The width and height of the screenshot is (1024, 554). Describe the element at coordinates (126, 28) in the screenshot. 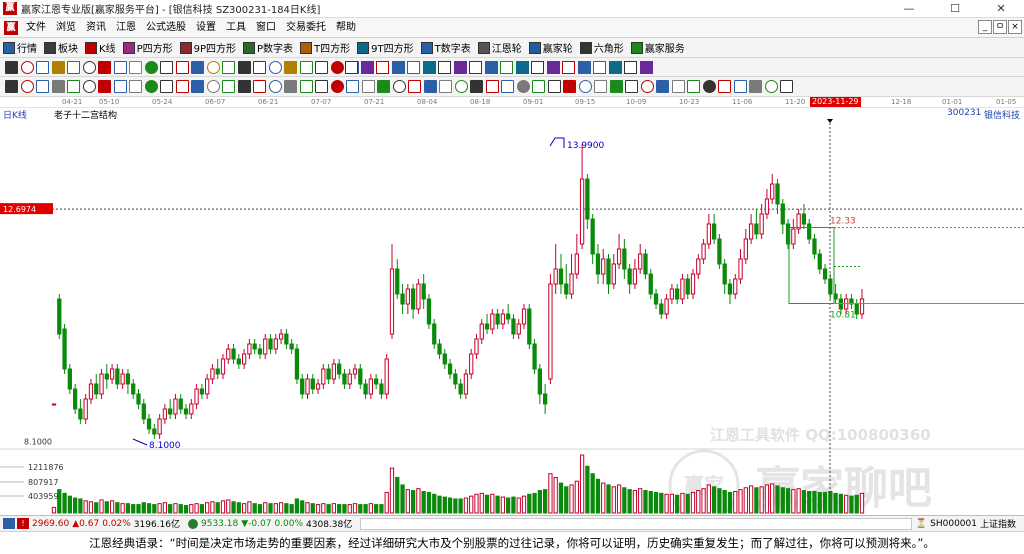

I see `menu-gann: 江恩` at that location.